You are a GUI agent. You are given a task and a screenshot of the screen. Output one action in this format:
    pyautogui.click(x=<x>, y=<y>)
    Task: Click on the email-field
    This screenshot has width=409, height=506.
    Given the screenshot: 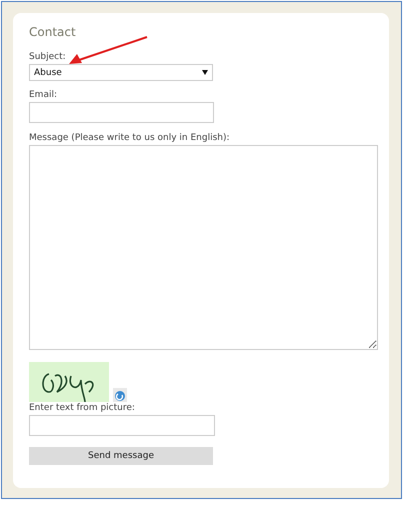 What is the action you would take?
    pyautogui.click(x=121, y=112)
    